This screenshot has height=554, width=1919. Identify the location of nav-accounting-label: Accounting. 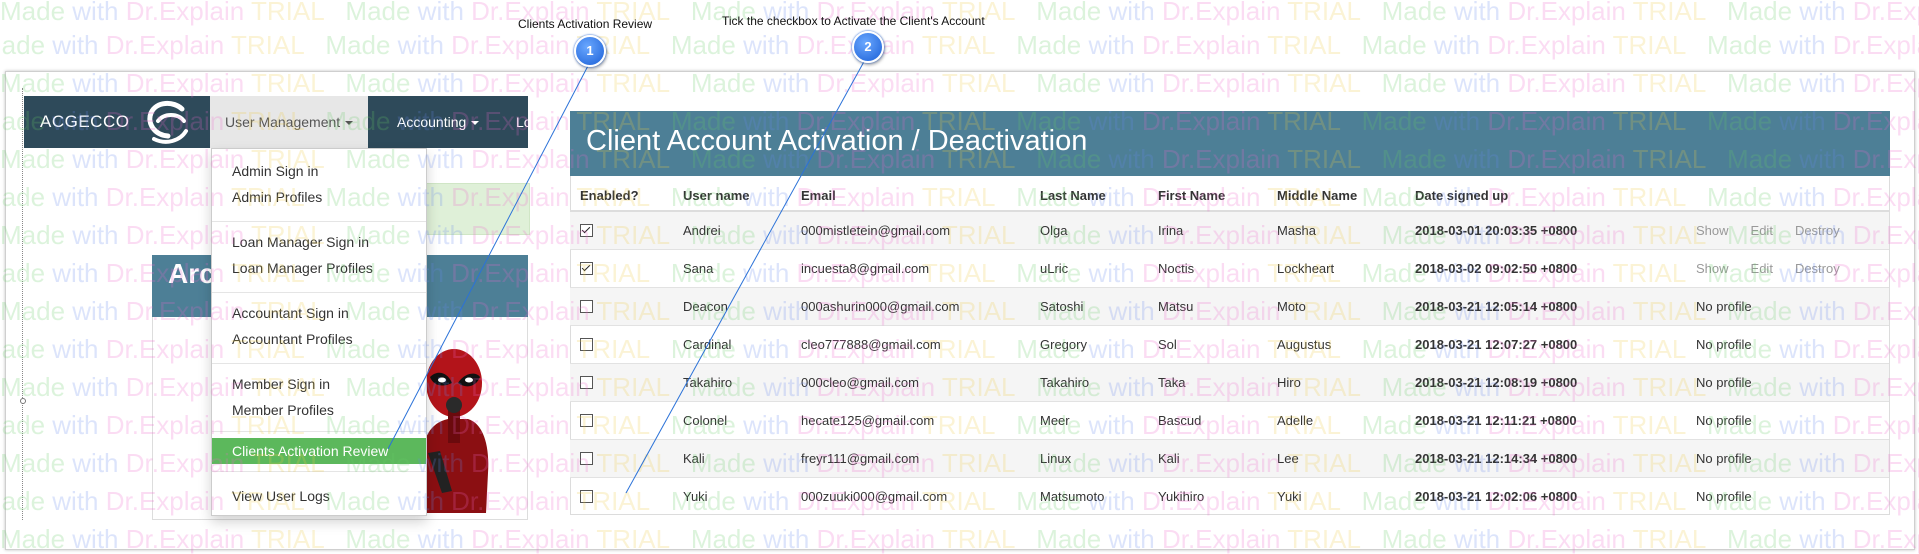
(432, 122).